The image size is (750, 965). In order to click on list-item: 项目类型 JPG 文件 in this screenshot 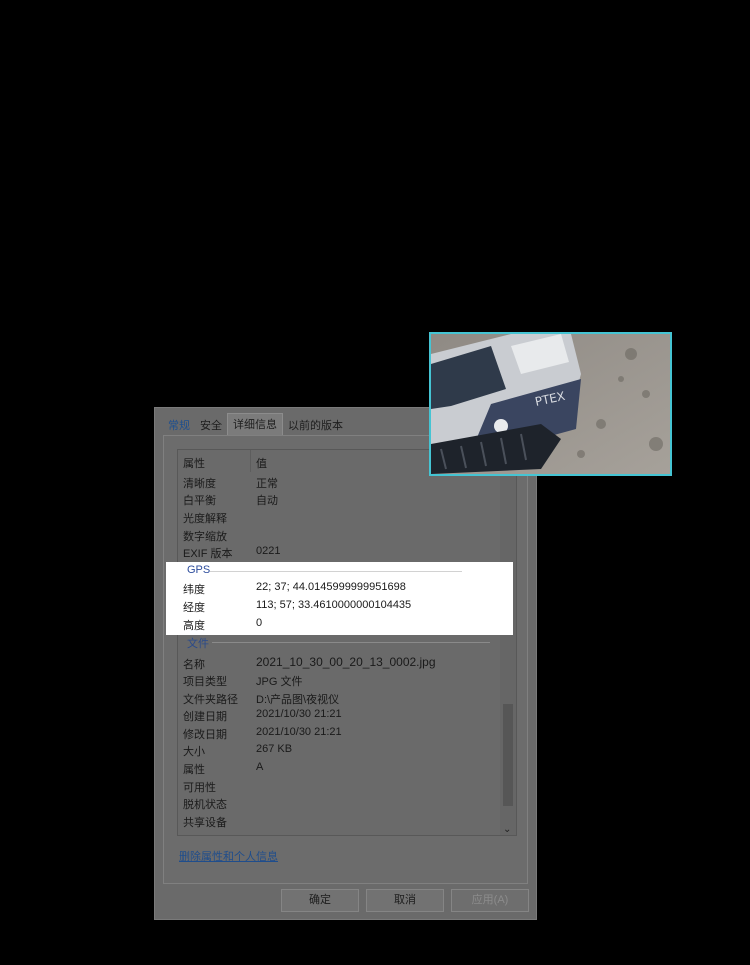, I will do `click(338, 679)`.